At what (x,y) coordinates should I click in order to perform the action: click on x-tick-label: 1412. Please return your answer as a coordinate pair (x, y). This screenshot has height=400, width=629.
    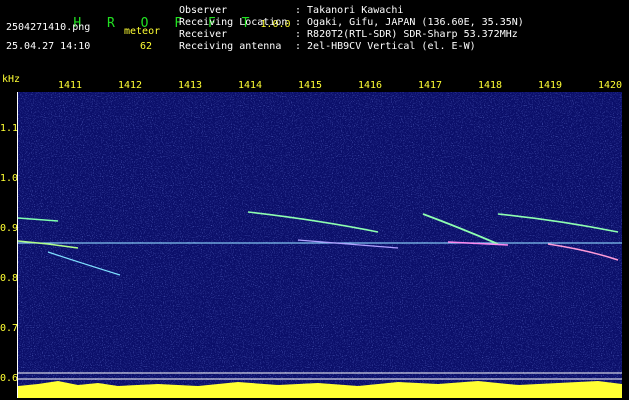
    Looking at the image, I should click on (130, 85).